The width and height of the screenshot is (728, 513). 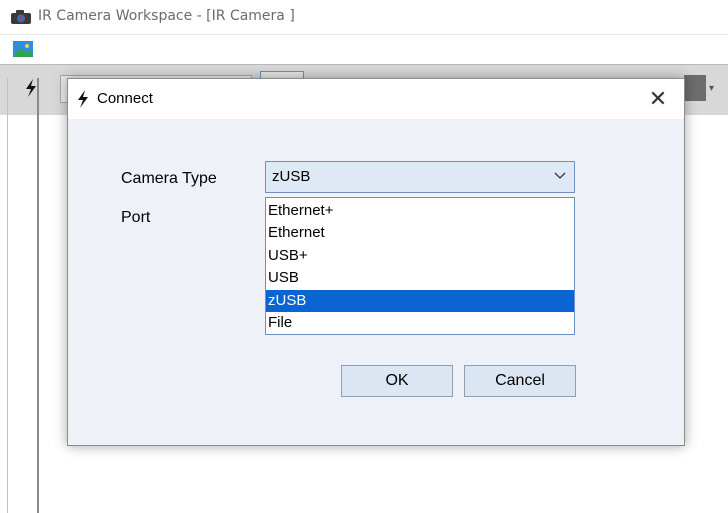 What do you see at coordinates (166, 16) in the screenshot?
I see `window-title: IR Camera Workspace - [IR Camera ]` at bounding box center [166, 16].